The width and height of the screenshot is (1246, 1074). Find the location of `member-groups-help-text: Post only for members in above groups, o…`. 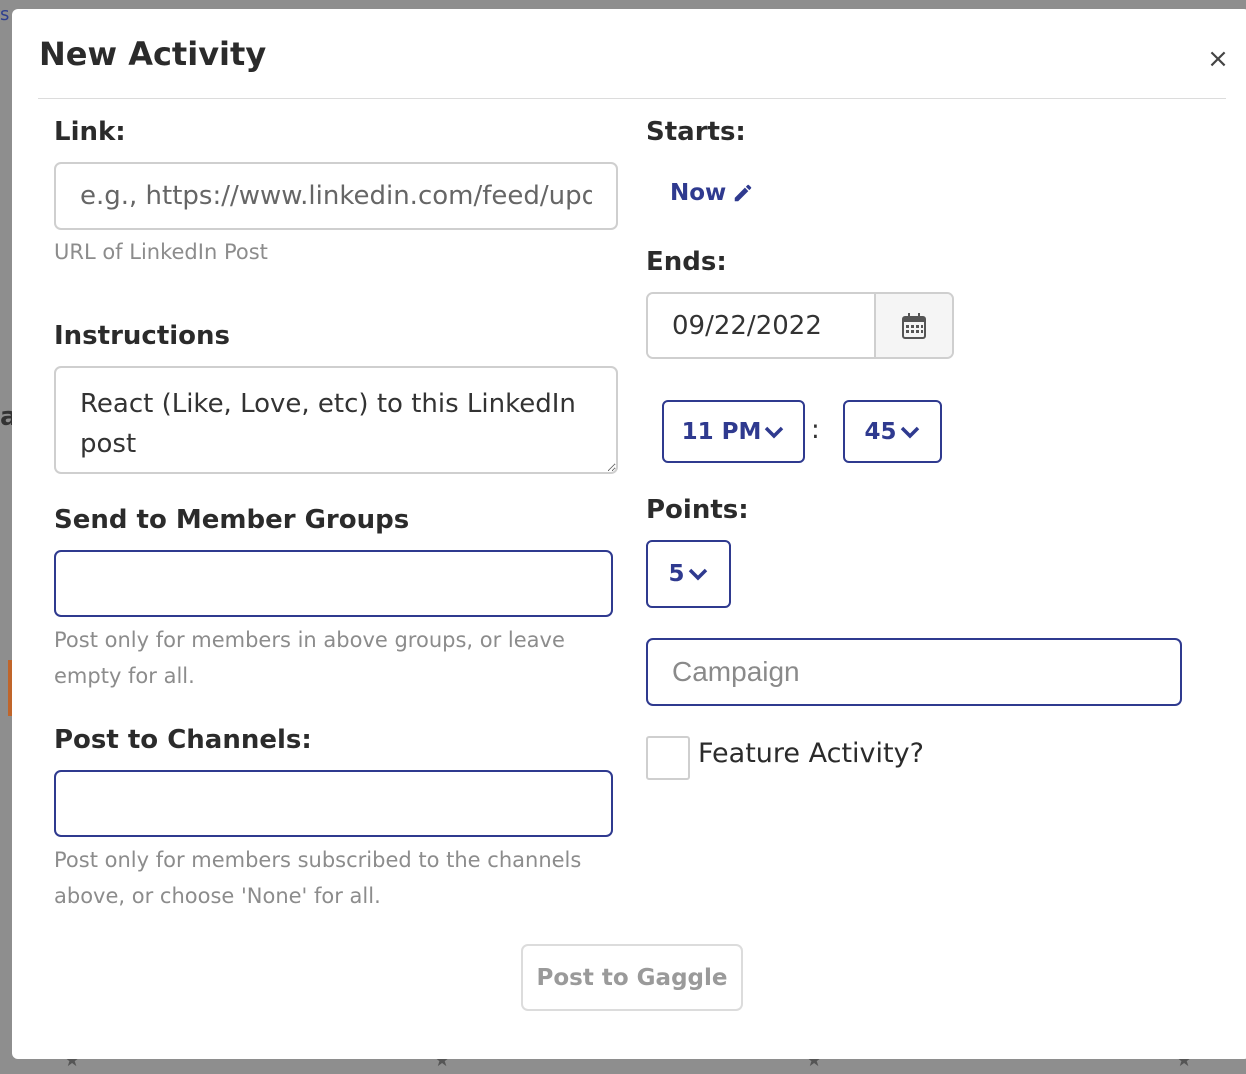

member-groups-help-text: Post only for members in above groups, o… is located at coordinates (309, 658).